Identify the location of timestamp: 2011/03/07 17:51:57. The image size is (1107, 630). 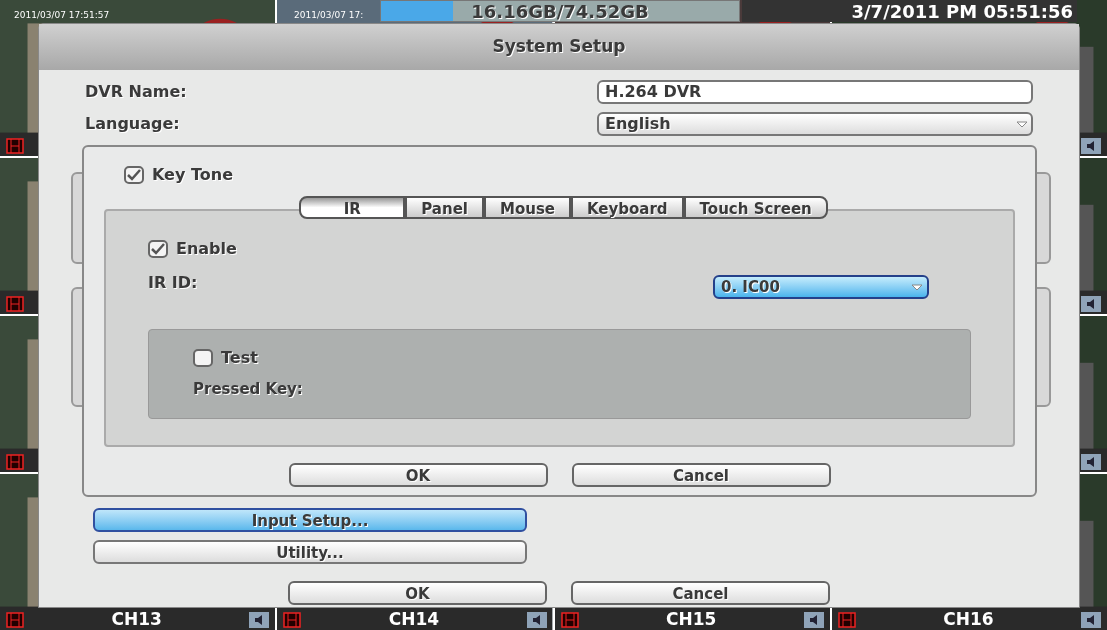
(62, 15).